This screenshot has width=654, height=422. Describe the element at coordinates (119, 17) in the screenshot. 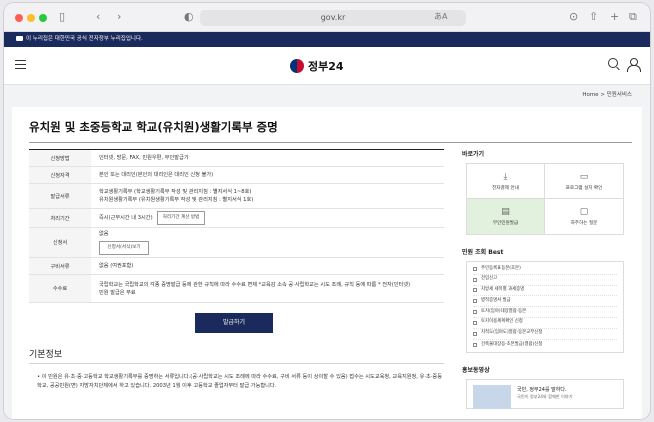

I see `forward-icon: ›` at that location.